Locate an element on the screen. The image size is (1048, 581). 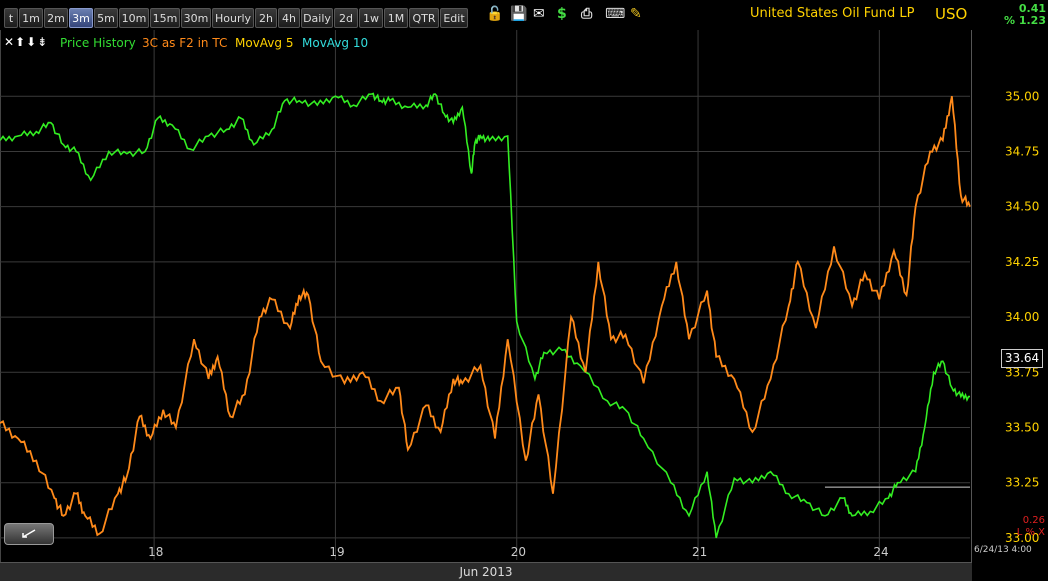
arrow-left-icon is located at coordinates (29, 533).